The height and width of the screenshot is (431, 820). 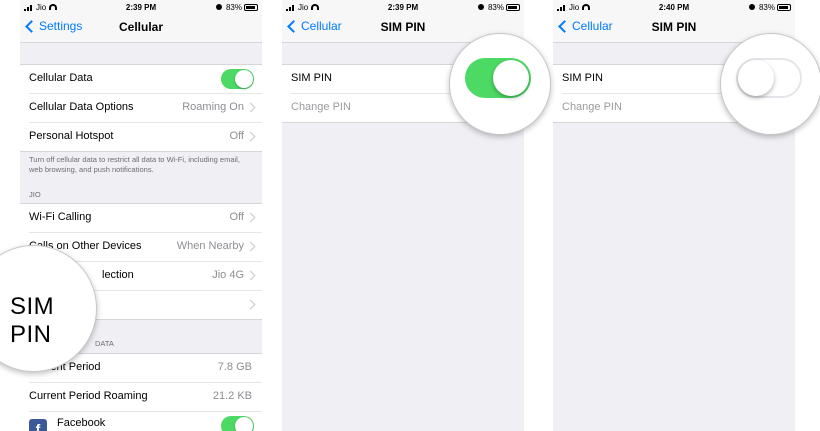 What do you see at coordinates (237, 79) in the screenshot?
I see `cellular-data-toggle` at bounding box center [237, 79].